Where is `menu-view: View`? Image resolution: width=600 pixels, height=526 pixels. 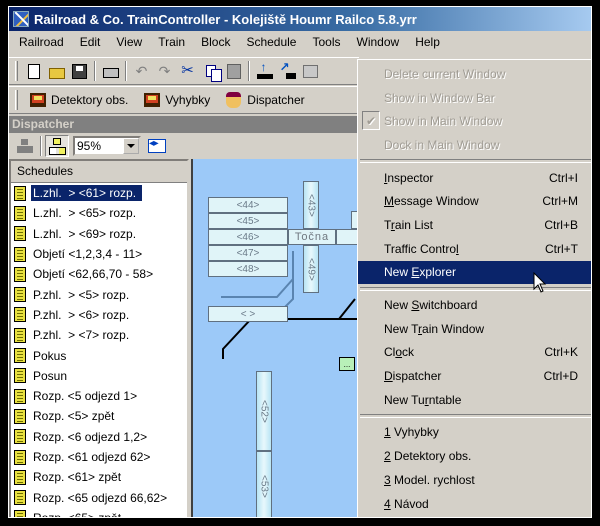
menu-view: View is located at coordinates (129, 42).